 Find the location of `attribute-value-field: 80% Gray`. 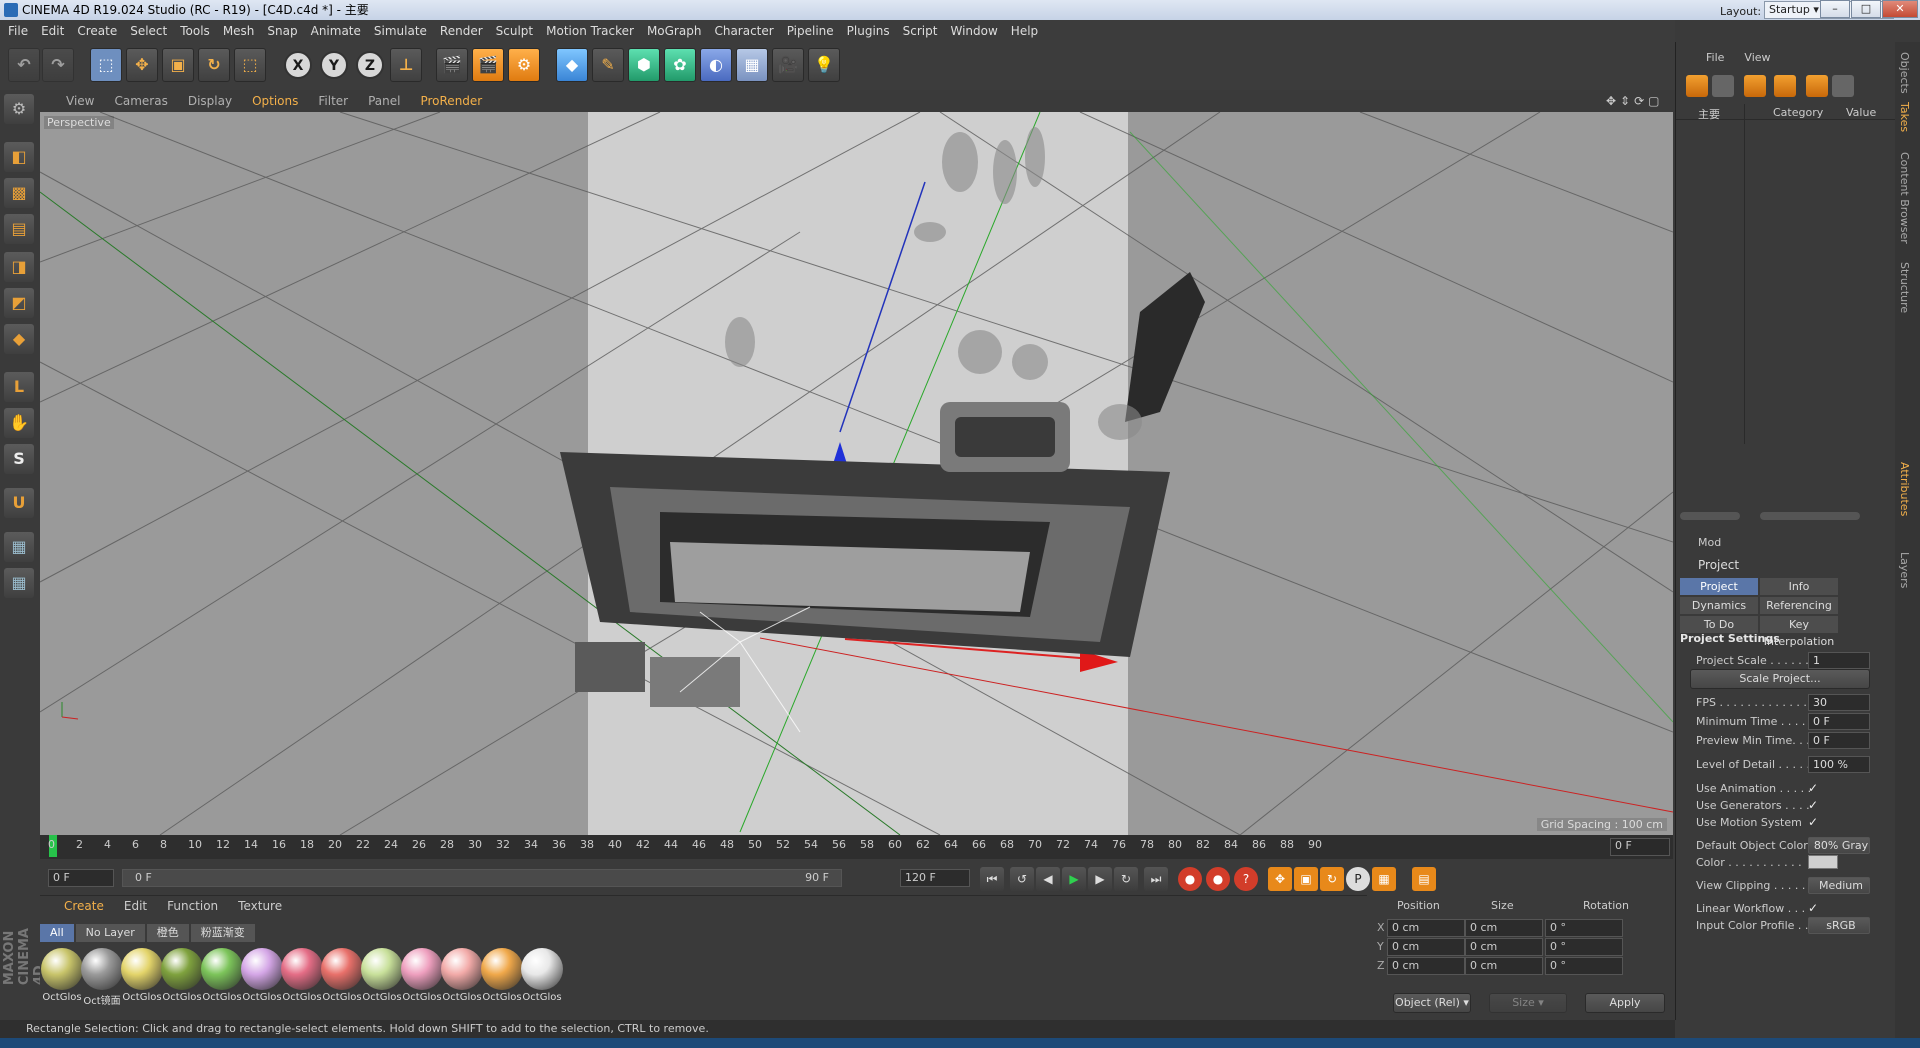

attribute-value-field: 80% Gray is located at coordinates (1839, 845).